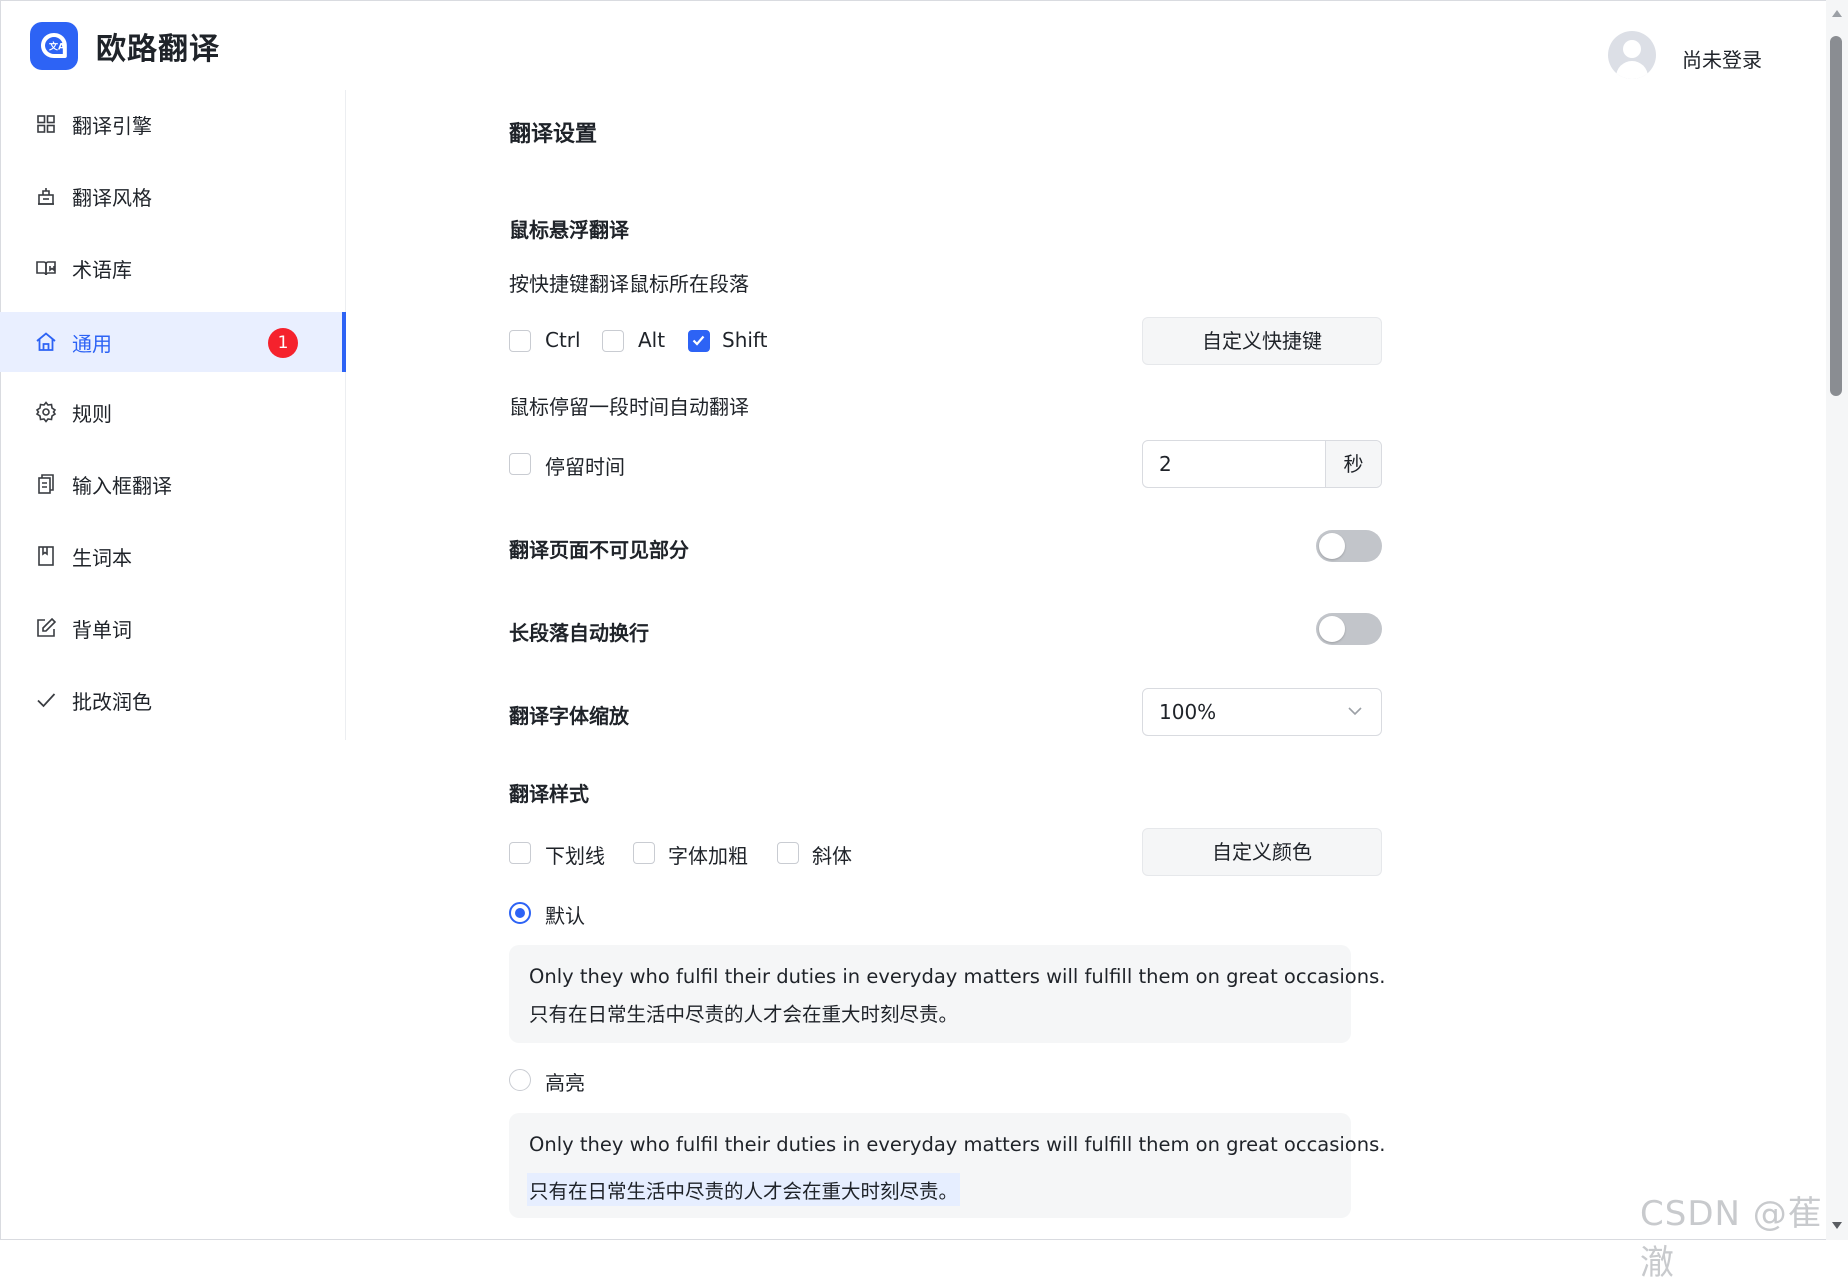 Image resolution: width=1848 pixels, height=1284 pixels. What do you see at coordinates (1355, 713) in the screenshot?
I see `chevron-down-icon` at bounding box center [1355, 713].